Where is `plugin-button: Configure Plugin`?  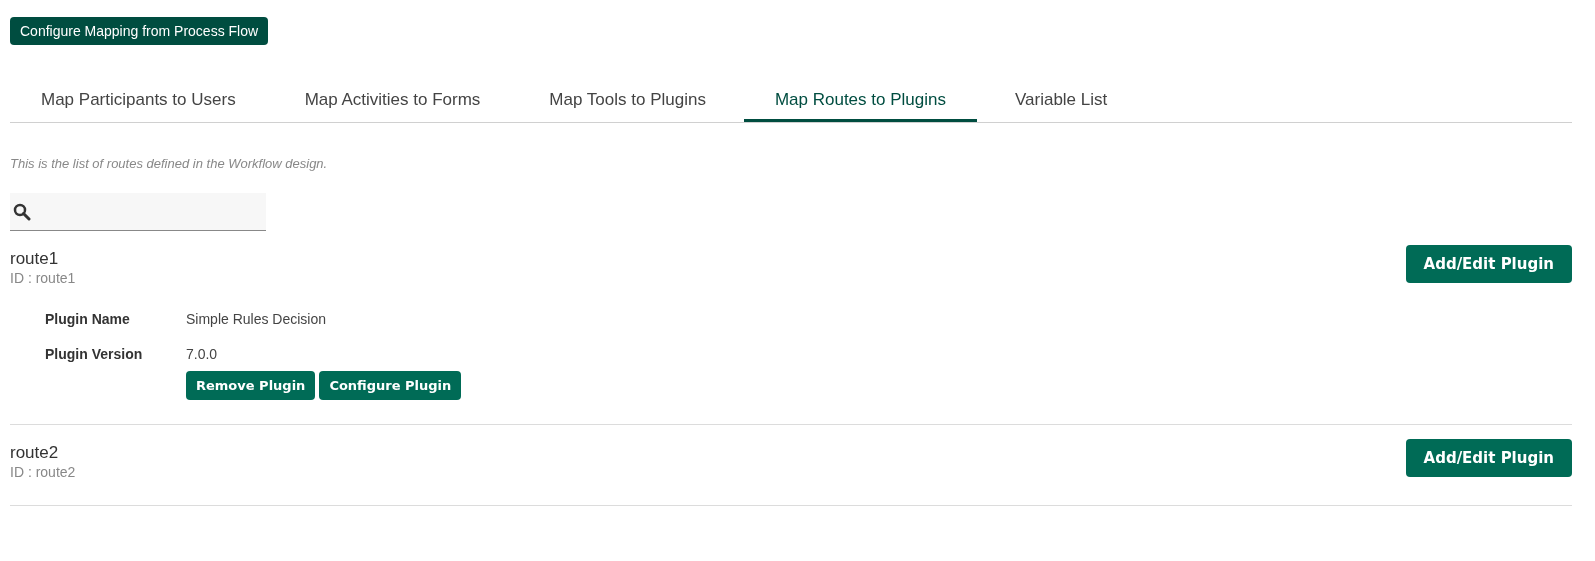
plugin-button: Configure Plugin is located at coordinates (390, 385).